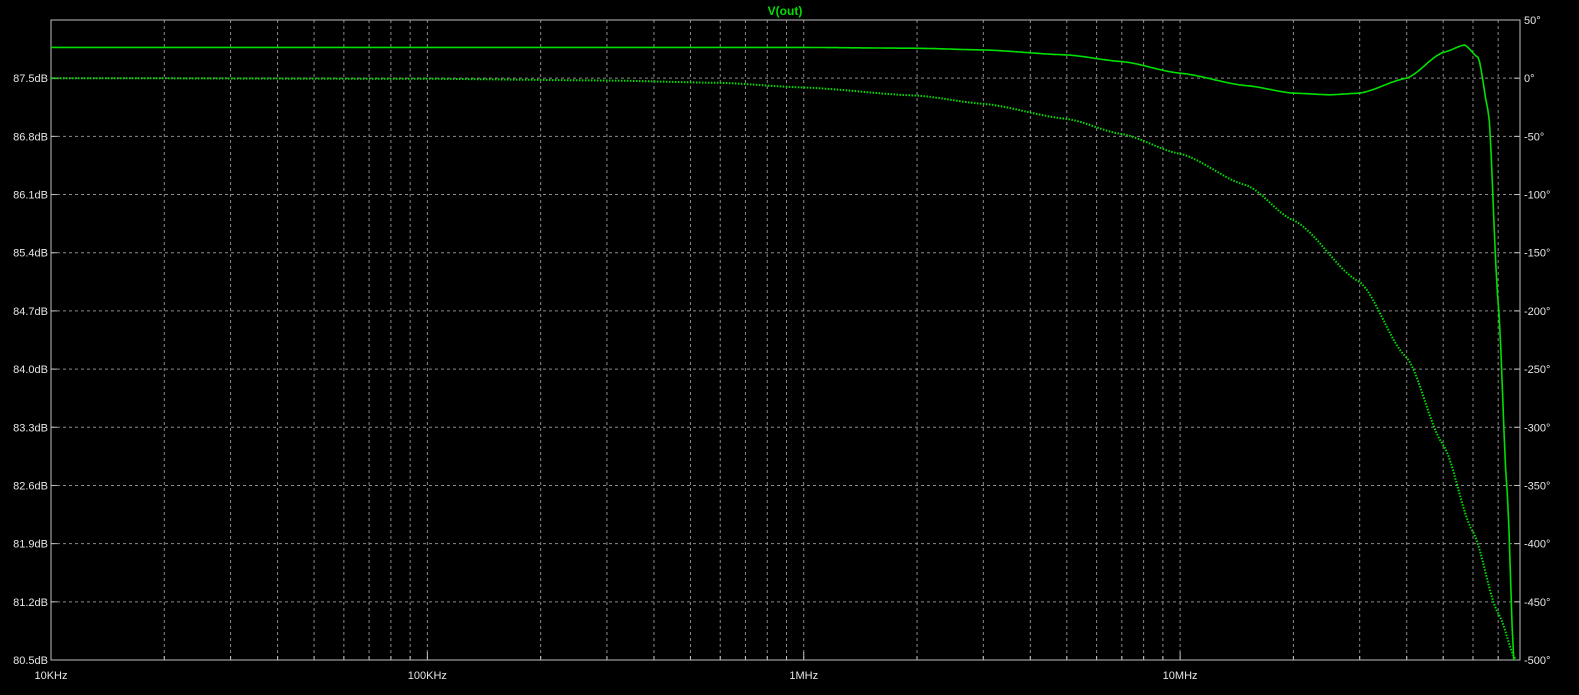  What do you see at coordinates (1537, 312) in the screenshot?
I see `y-right-tick-label: -200°` at bounding box center [1537, 312].